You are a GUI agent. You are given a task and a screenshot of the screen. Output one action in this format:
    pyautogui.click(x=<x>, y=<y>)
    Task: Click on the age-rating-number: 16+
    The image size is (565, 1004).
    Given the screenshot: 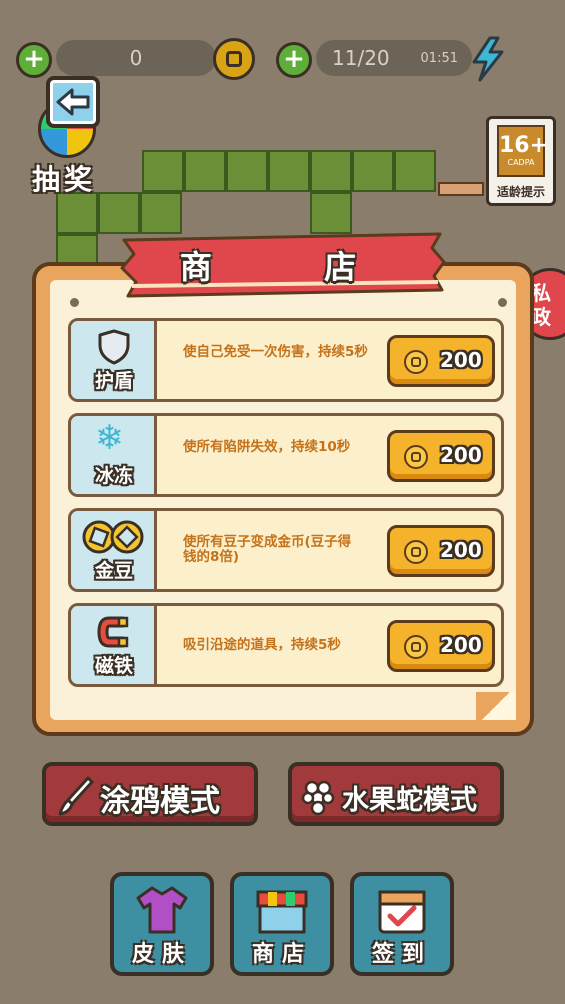 What is the action you would take?
    pyautogui.click(x=524, y=145)
    